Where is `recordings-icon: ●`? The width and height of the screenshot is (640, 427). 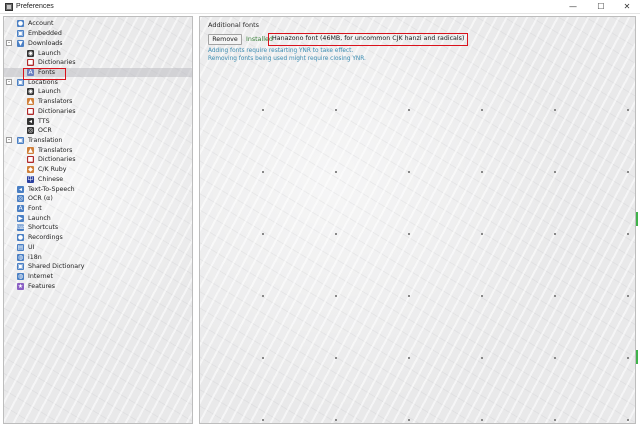
recordings-icon: ● is located at coordinates (20, 238).